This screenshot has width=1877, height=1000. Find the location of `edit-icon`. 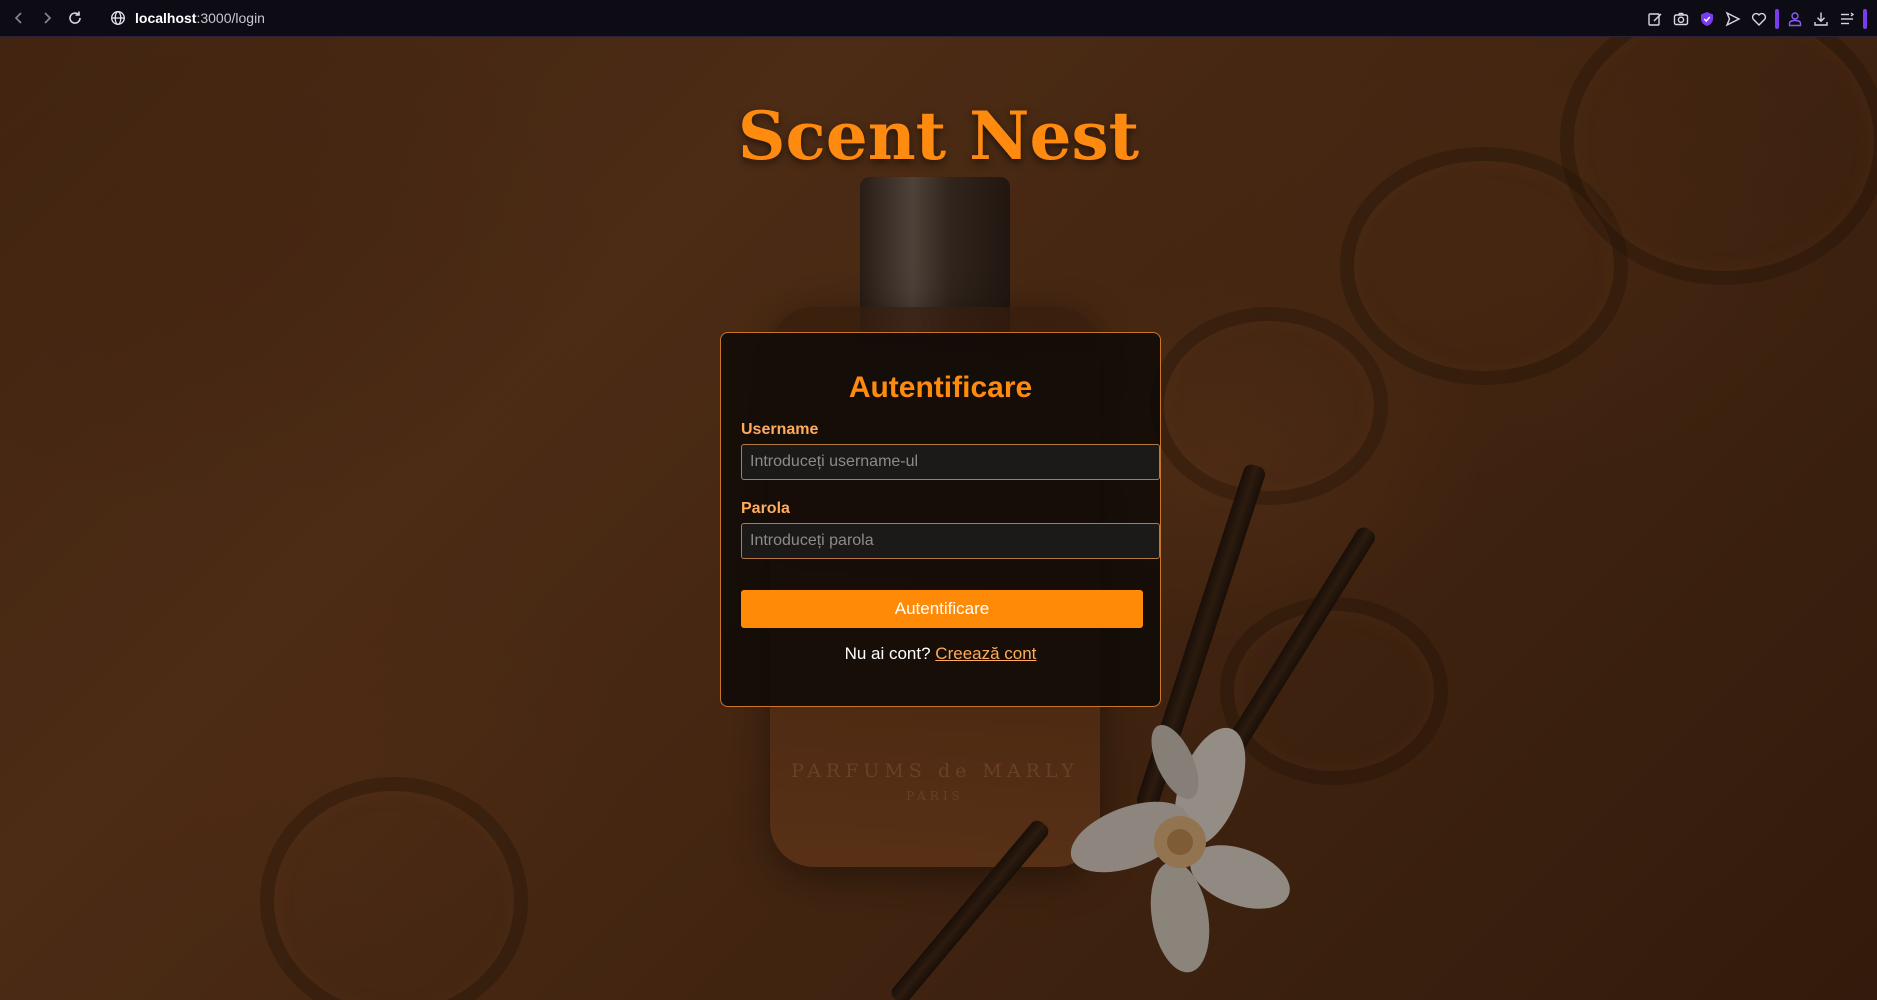

edit-icon is located at coordinates (1655, 19).